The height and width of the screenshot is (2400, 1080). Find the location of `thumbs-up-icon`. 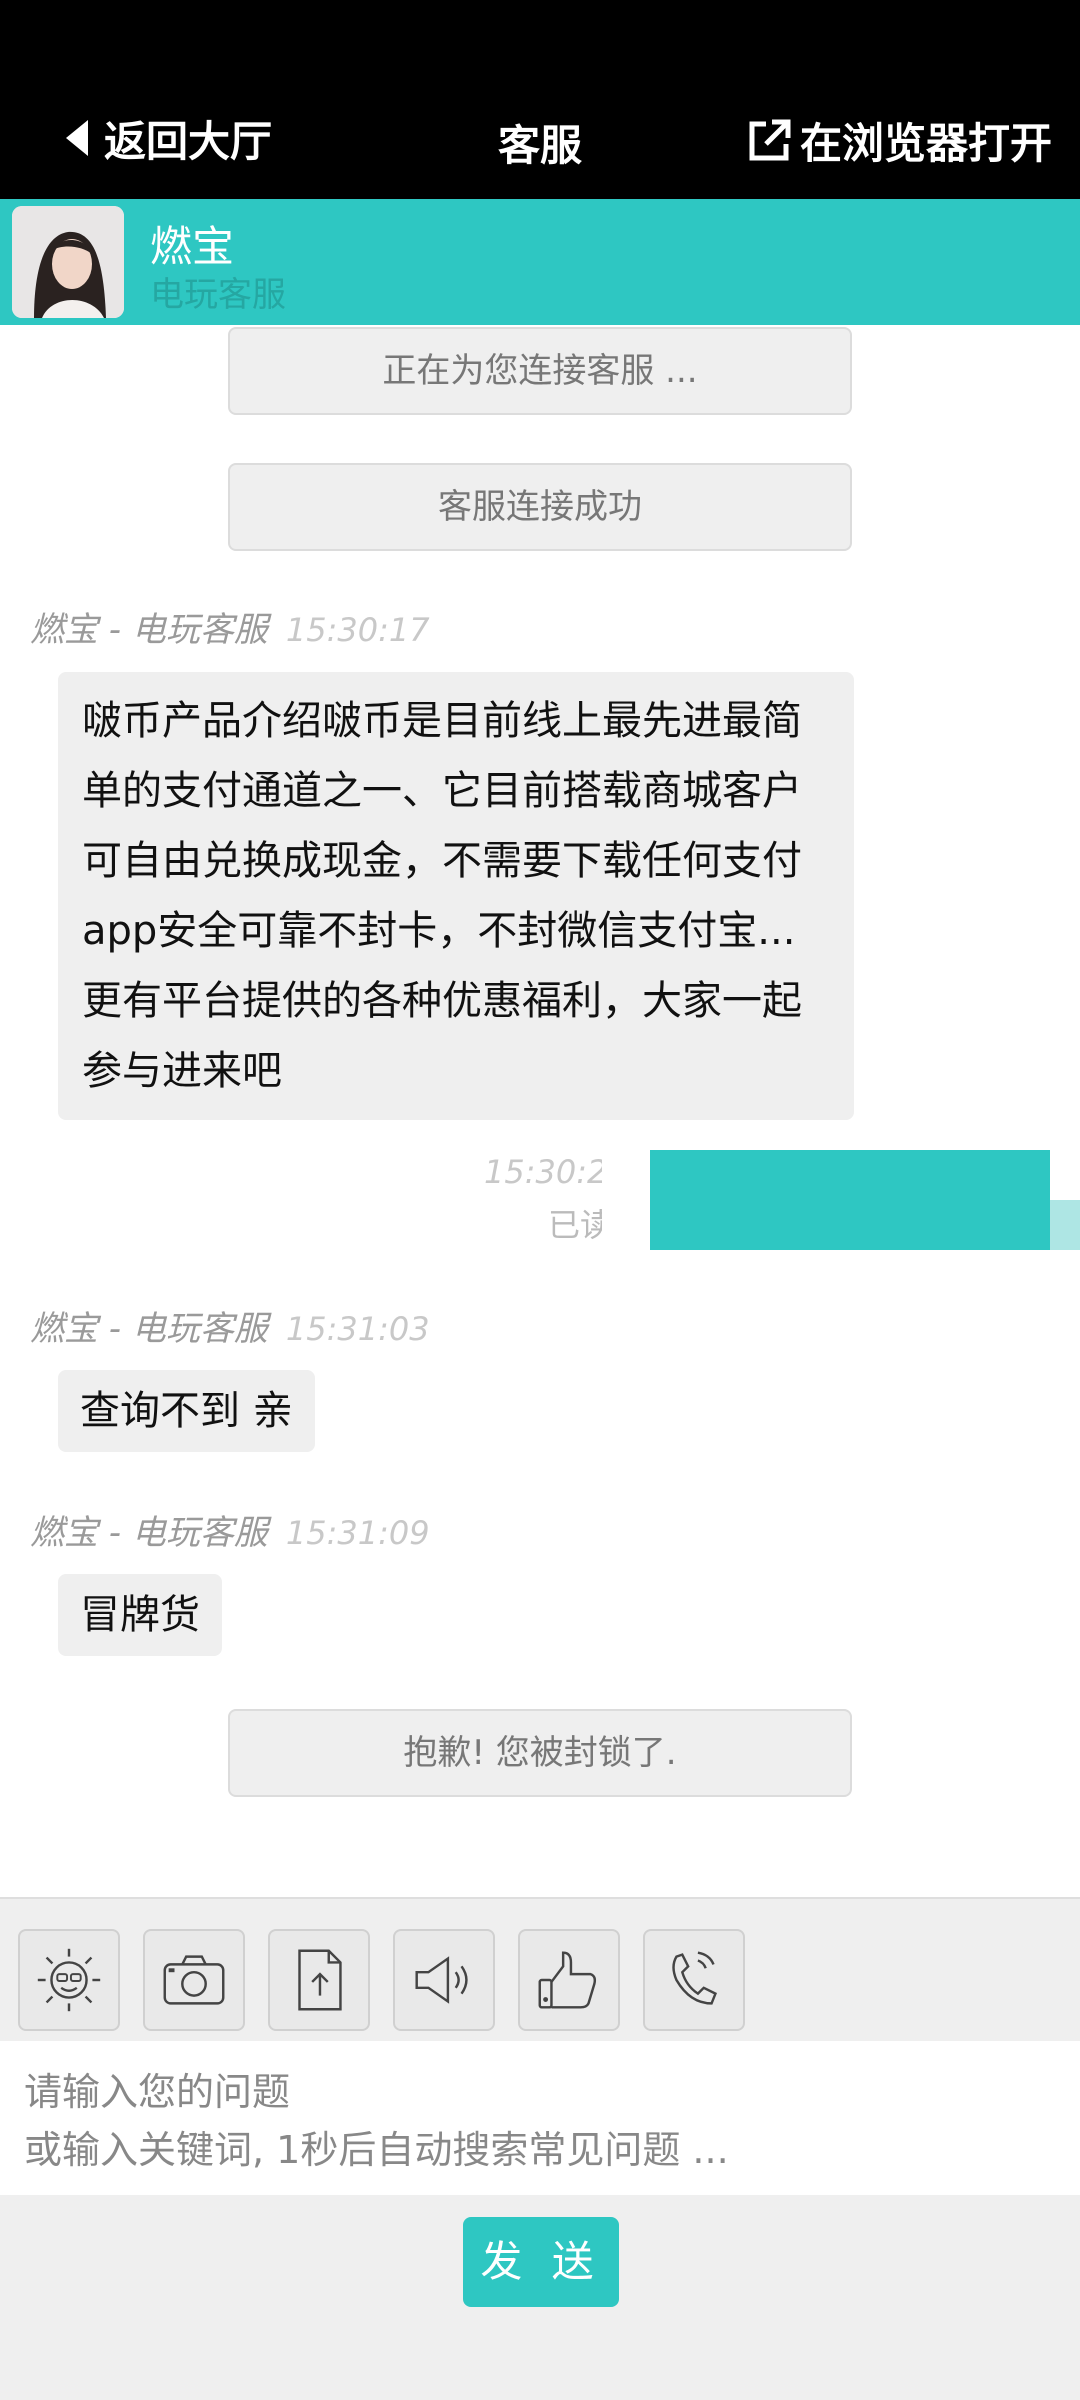

thumbs-up-icon is located at coordinates (567, 1980).